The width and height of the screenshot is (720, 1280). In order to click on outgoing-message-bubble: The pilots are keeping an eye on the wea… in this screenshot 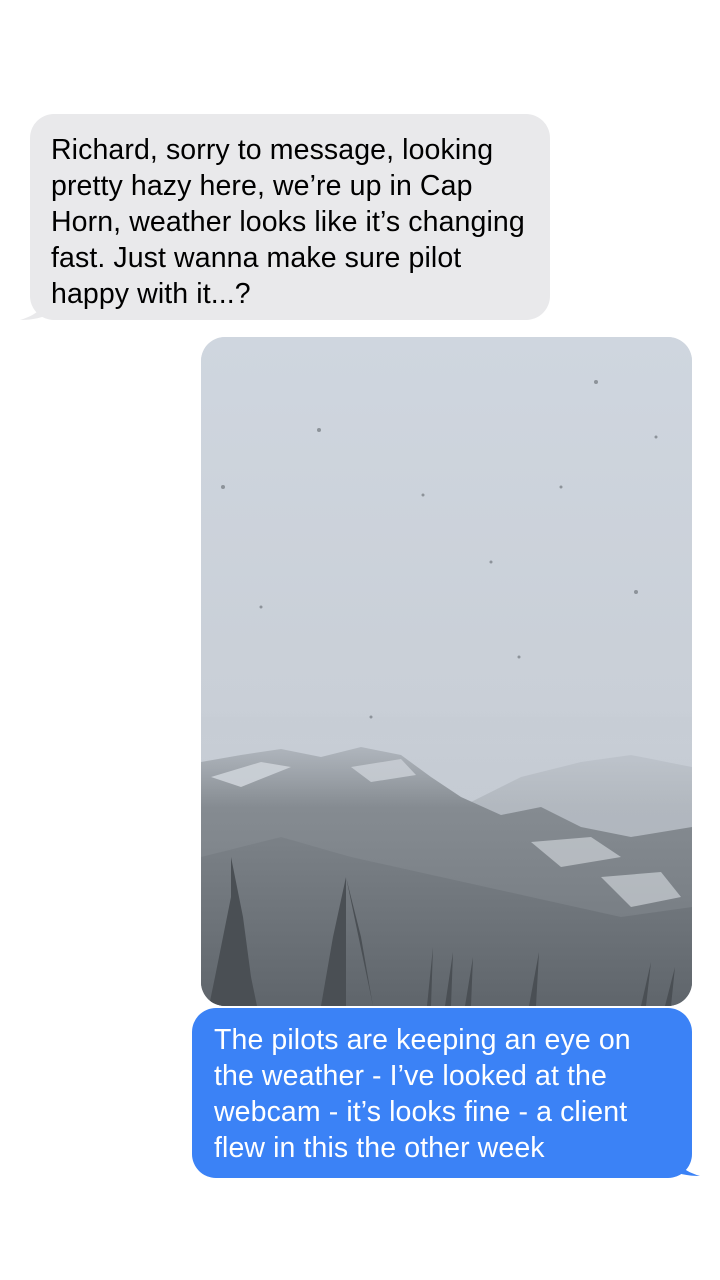, I will do `click(442, 1093)`.